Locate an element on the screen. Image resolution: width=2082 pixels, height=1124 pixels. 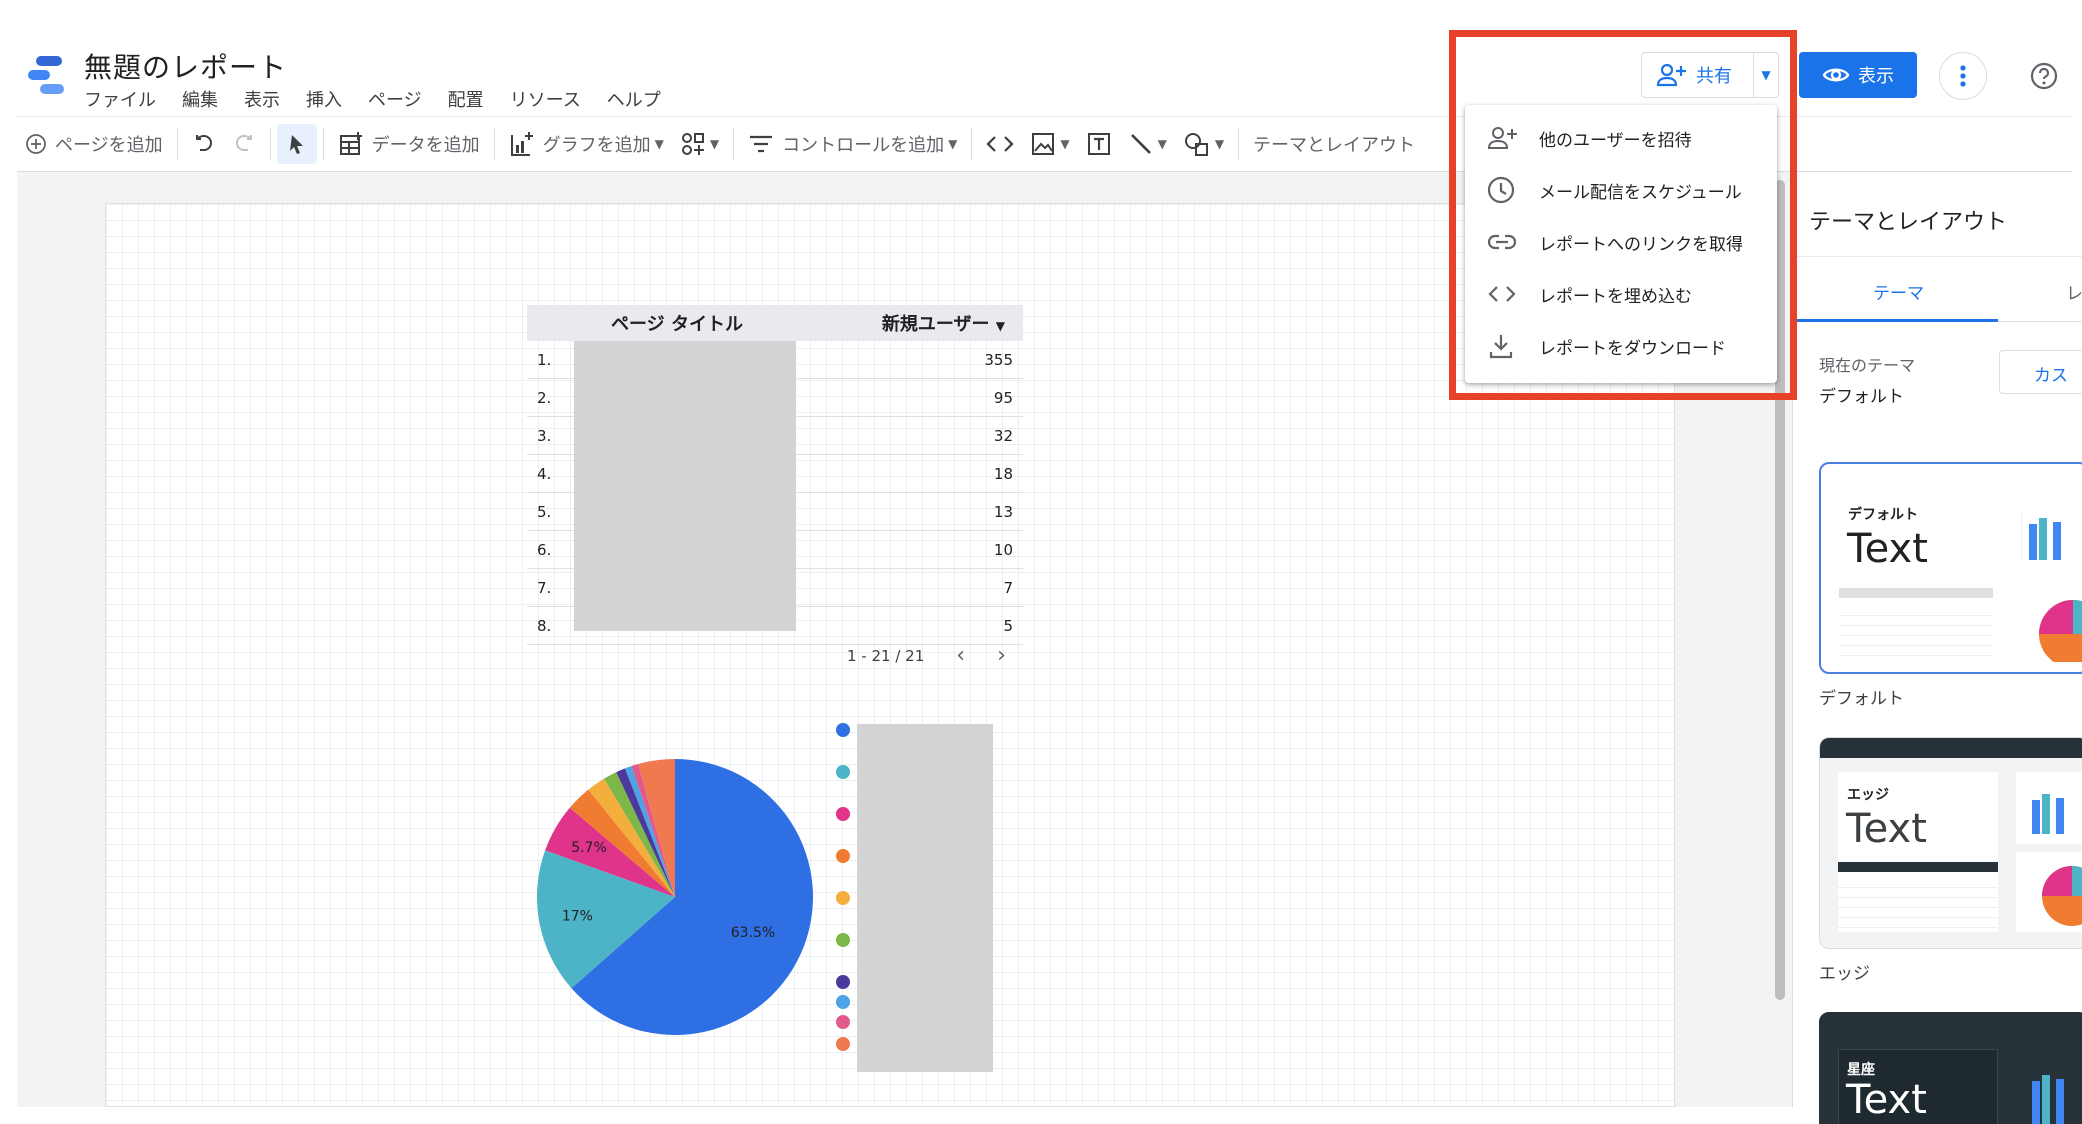
undo-icon is located at coordinates (203, 142).